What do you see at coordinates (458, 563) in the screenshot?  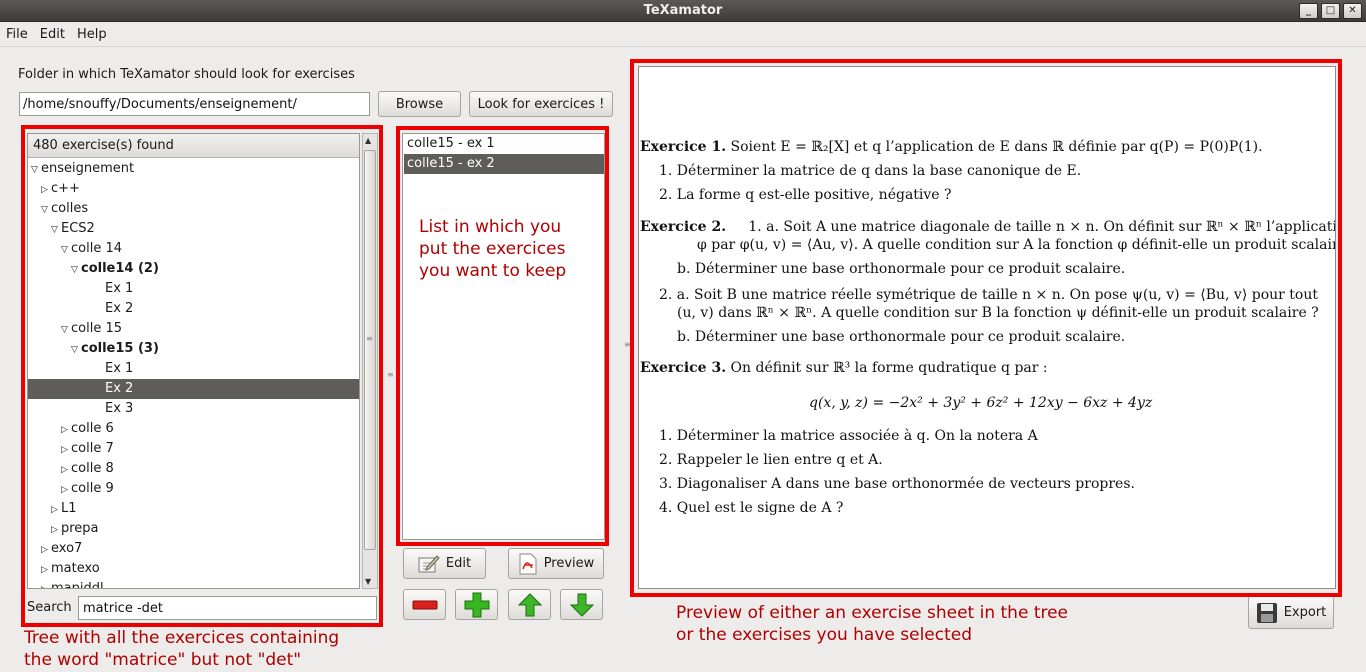 I see `edit-label: Edit` at bounding box center [458, 563].